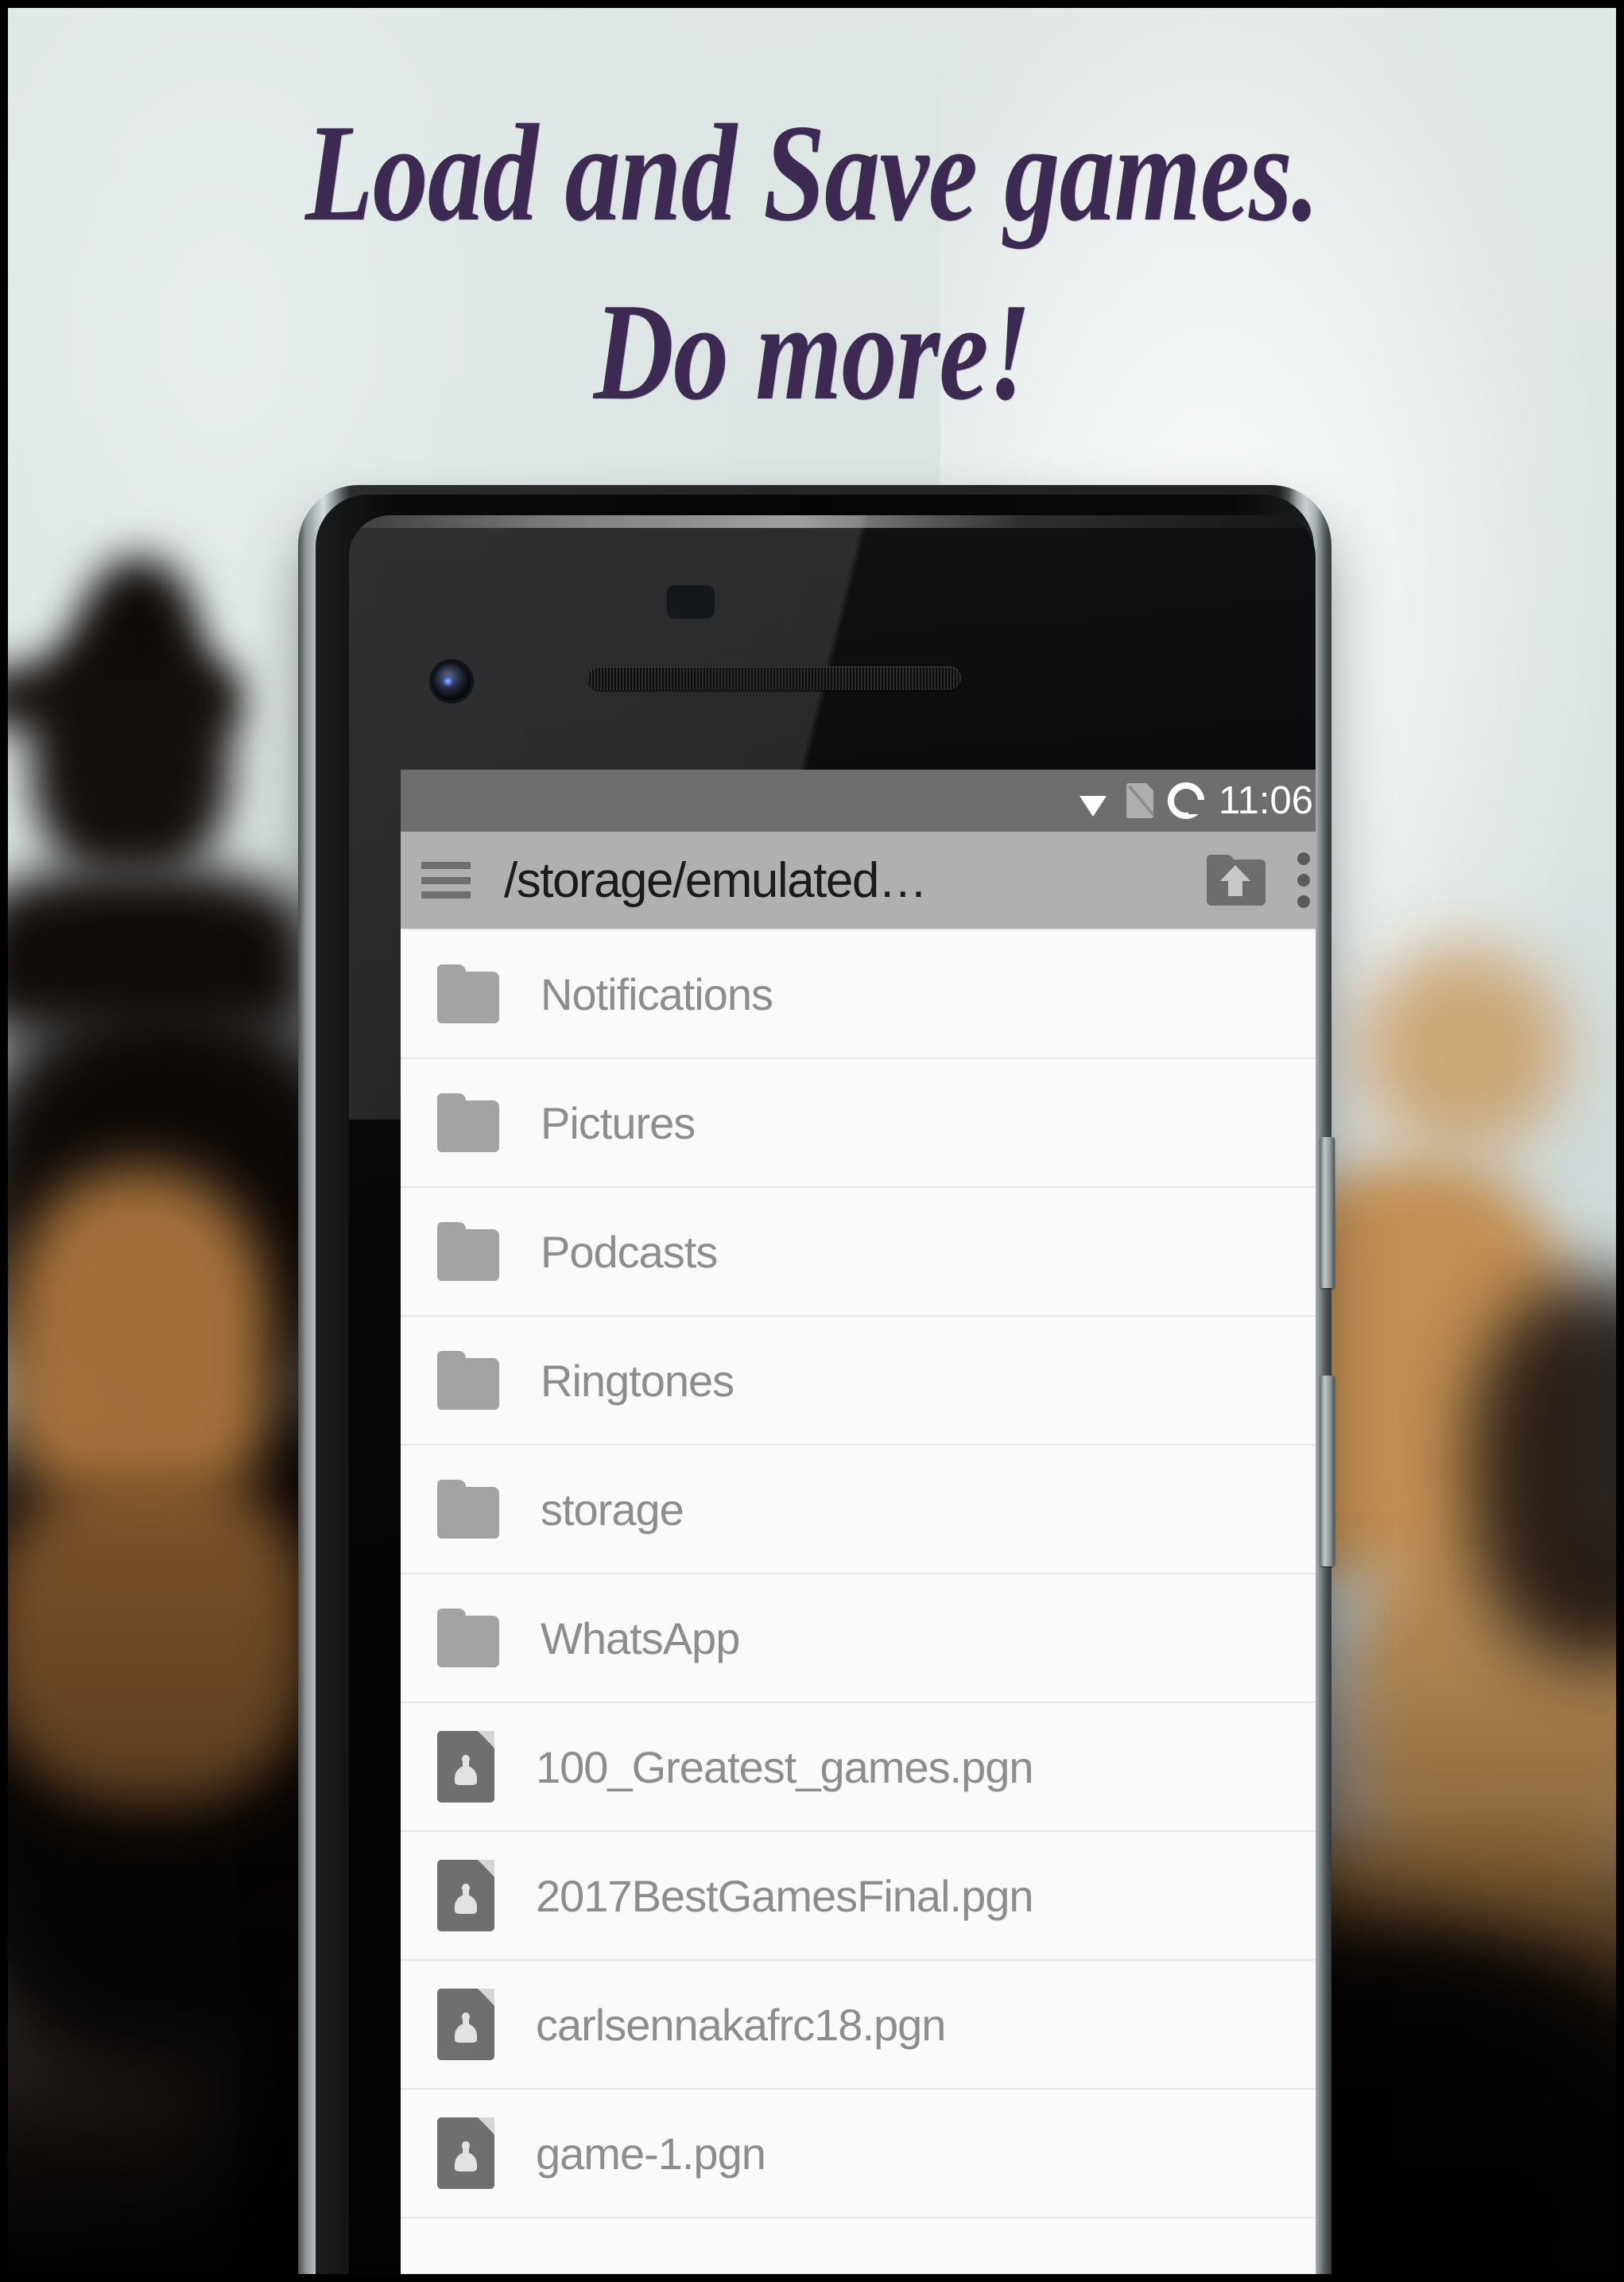 The height and width of the screenshot is (2282, 1624). What do you see at coordinates (651, 2153) in the screenshot?
I see `file-list-row-label: game-1.pgn` at bounding box center [651, 2153].